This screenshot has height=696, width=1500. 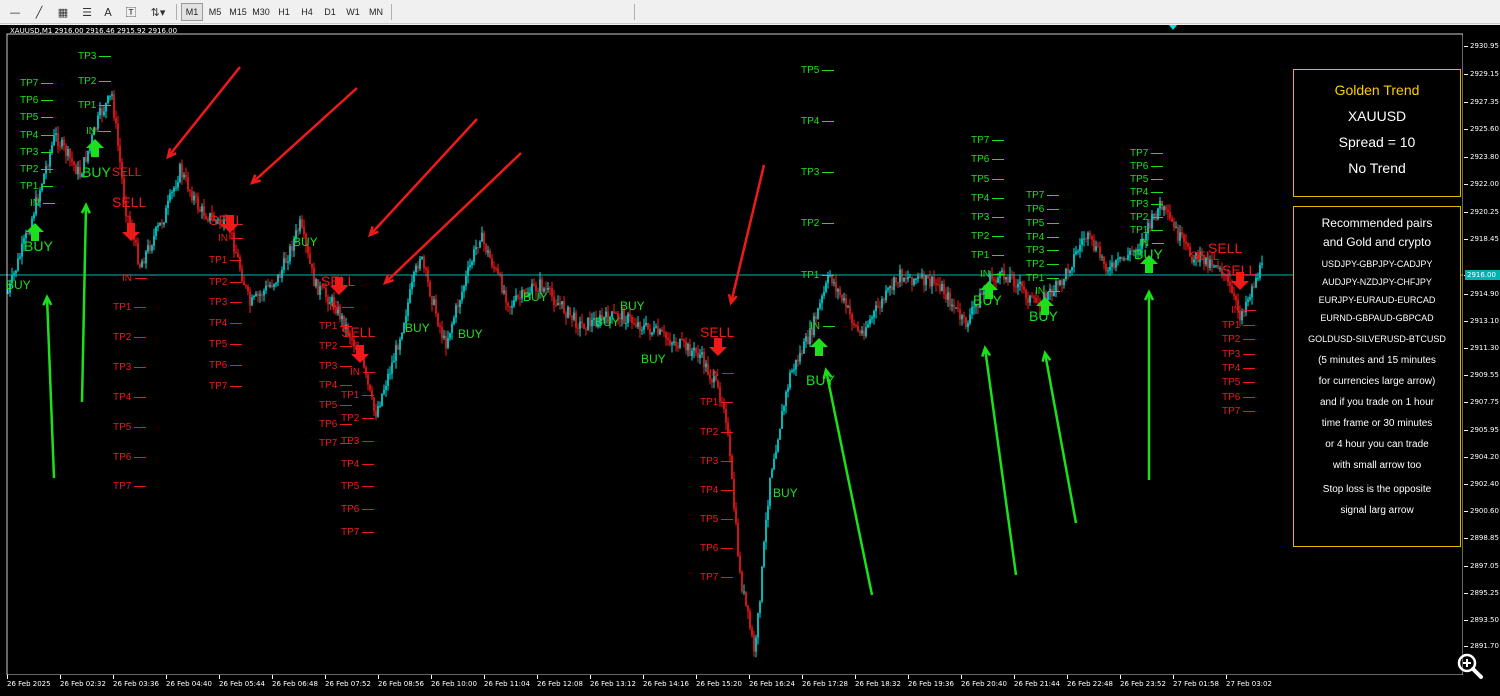 What do you see at coordinates (1481, 375) in the screenshot?
I see `price-tick: 2909.55` at bounding box center [1481, 375].